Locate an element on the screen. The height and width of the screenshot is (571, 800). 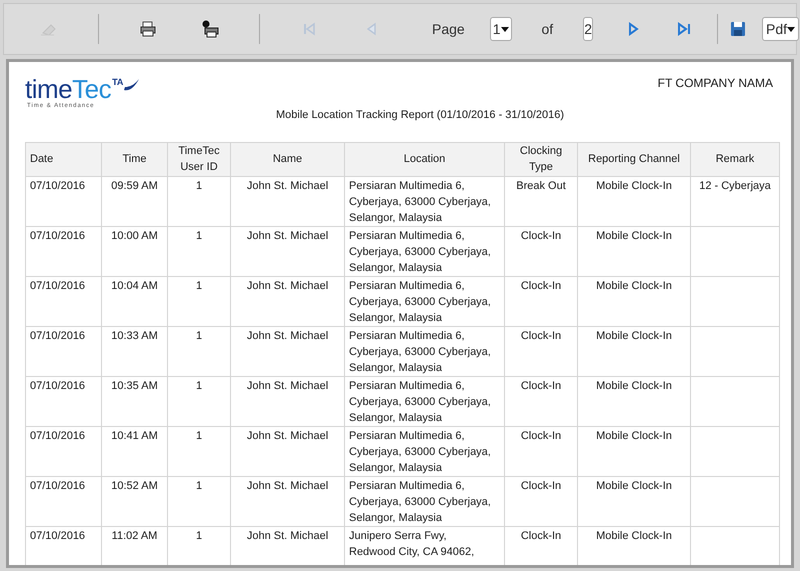
table-cell: 10:41 AM is located at coordinates (134, 436).